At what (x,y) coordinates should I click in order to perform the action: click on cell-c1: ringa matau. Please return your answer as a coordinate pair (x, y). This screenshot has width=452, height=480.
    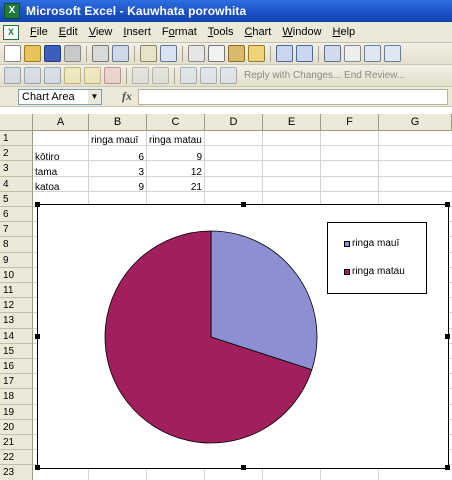
    Looking at the image, I should click on (176, 140).